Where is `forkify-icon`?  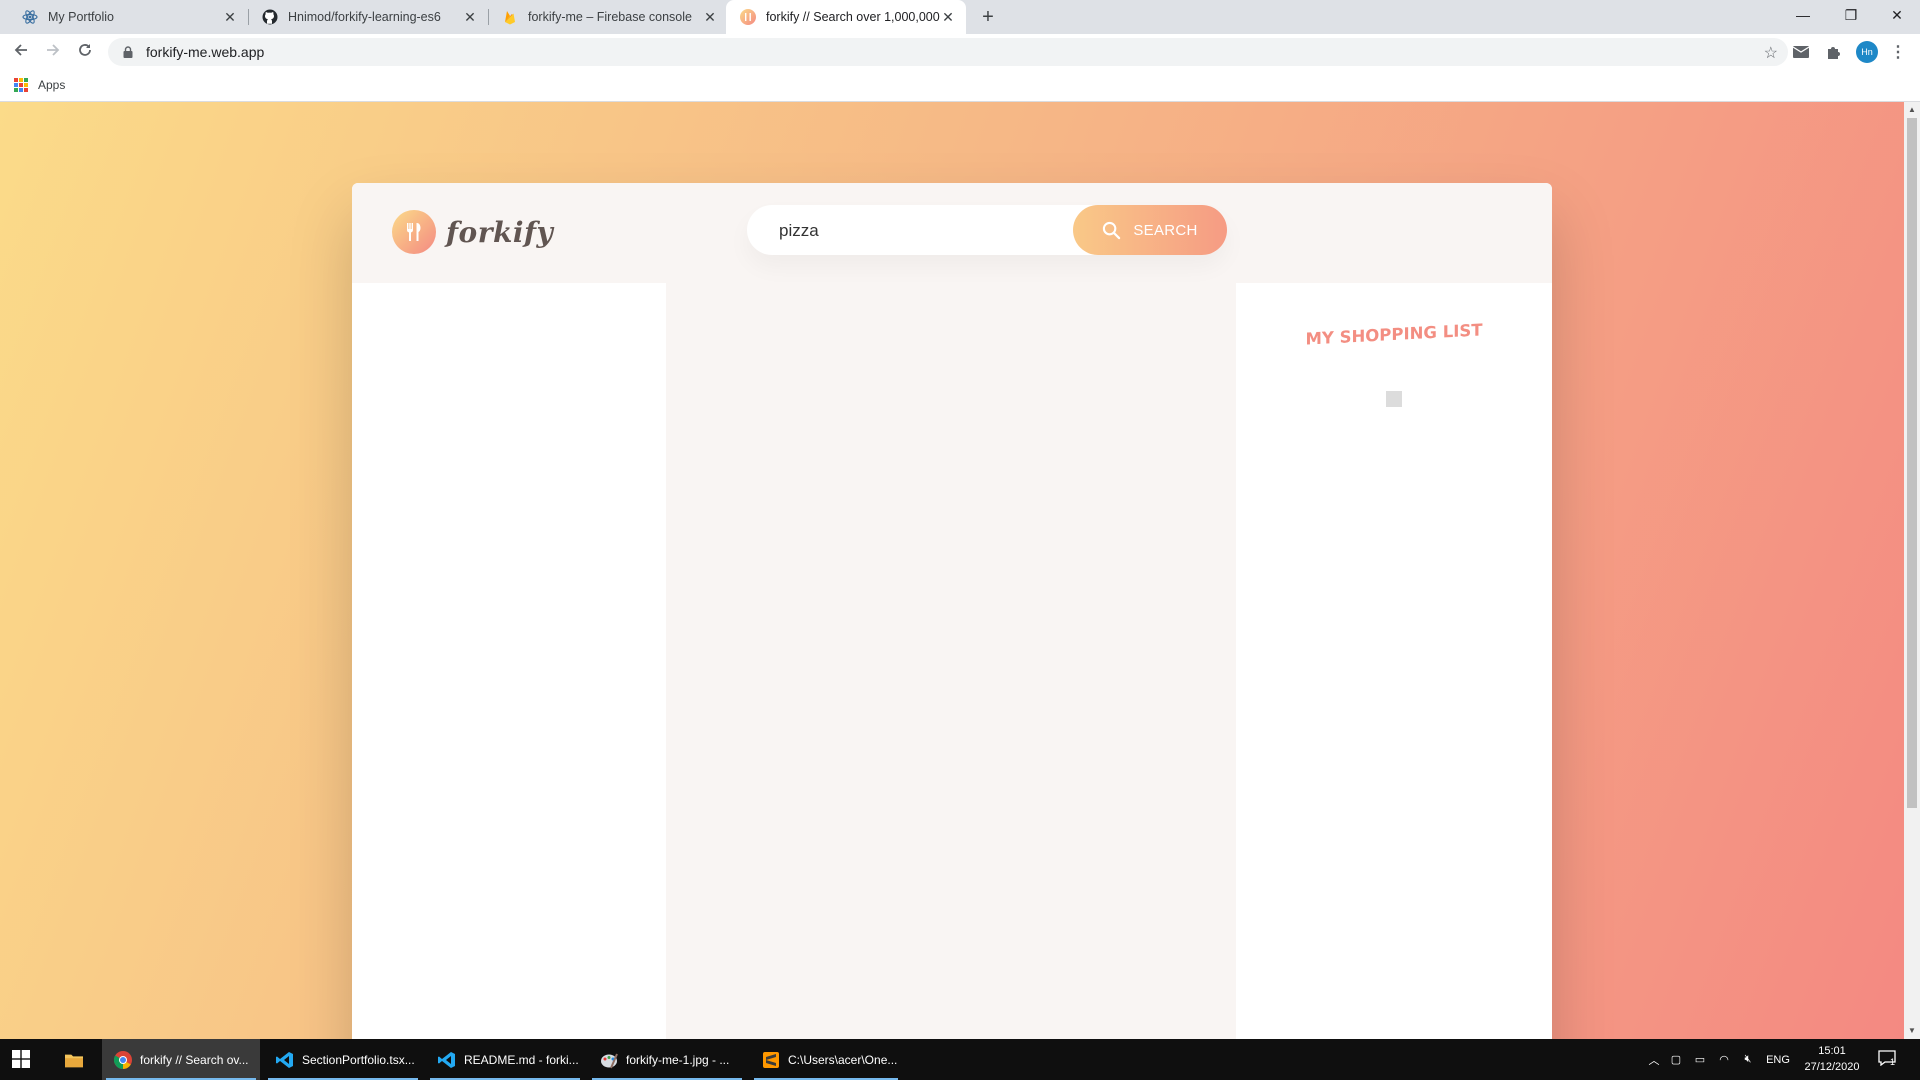 forkify-icon is located at coordinates (748, 17).